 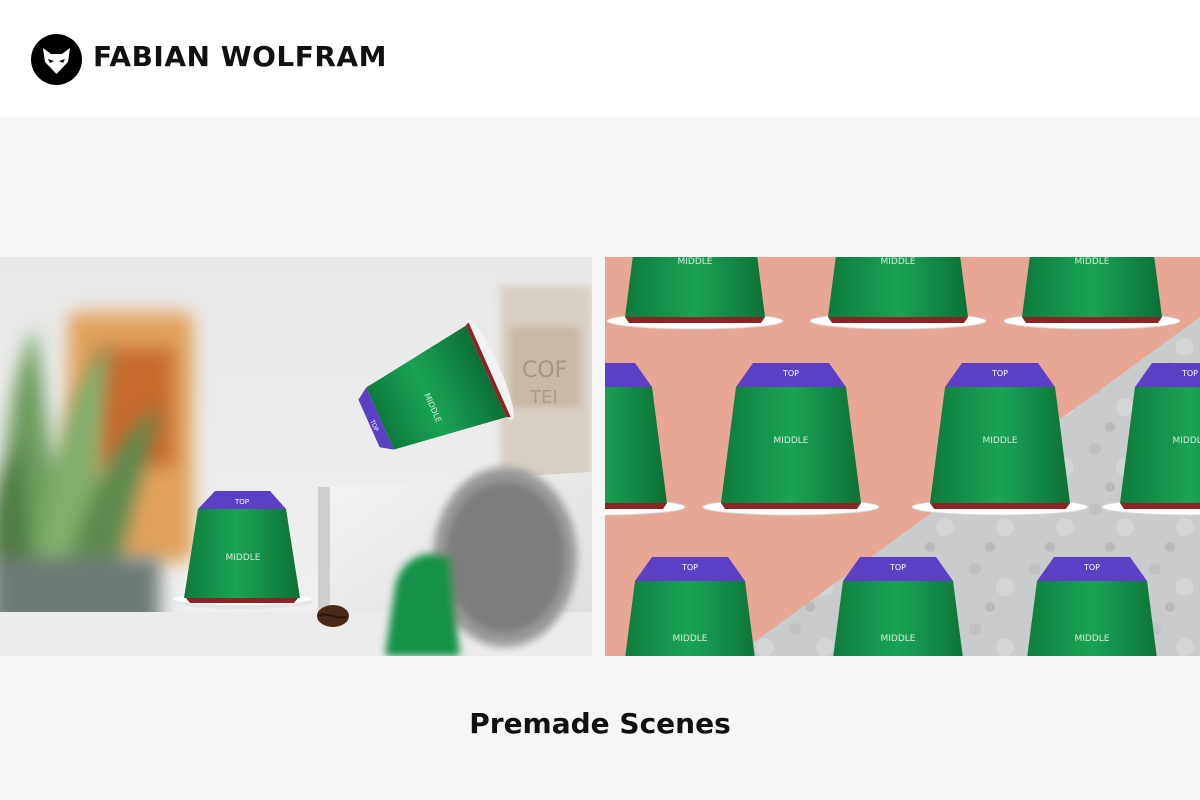 I want to click on background-box-text-1: COF, so click(x=544, y=370).